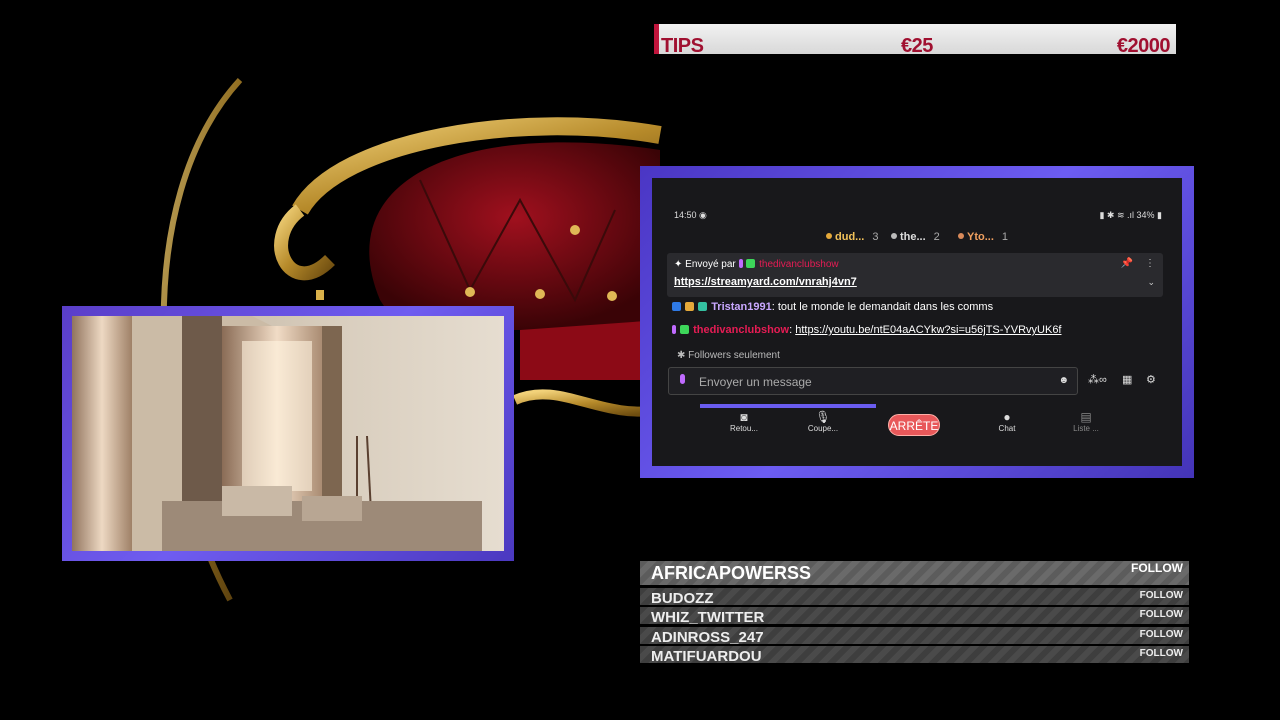 The image size is (1280, 720). Describe the element at coordinates (703, 306) in the screenshot. I see `gift-badge-icon` at that location.